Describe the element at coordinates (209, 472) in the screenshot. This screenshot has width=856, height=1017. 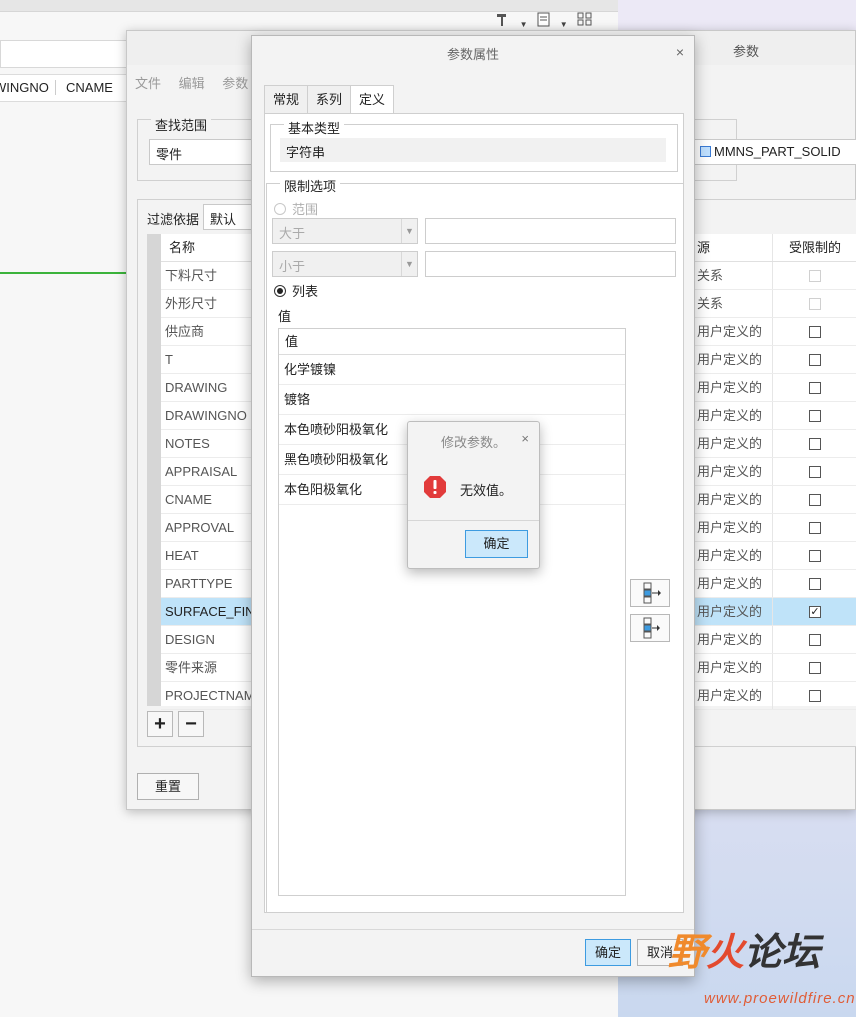
I see `table-row: APPRAISAL` at that location.